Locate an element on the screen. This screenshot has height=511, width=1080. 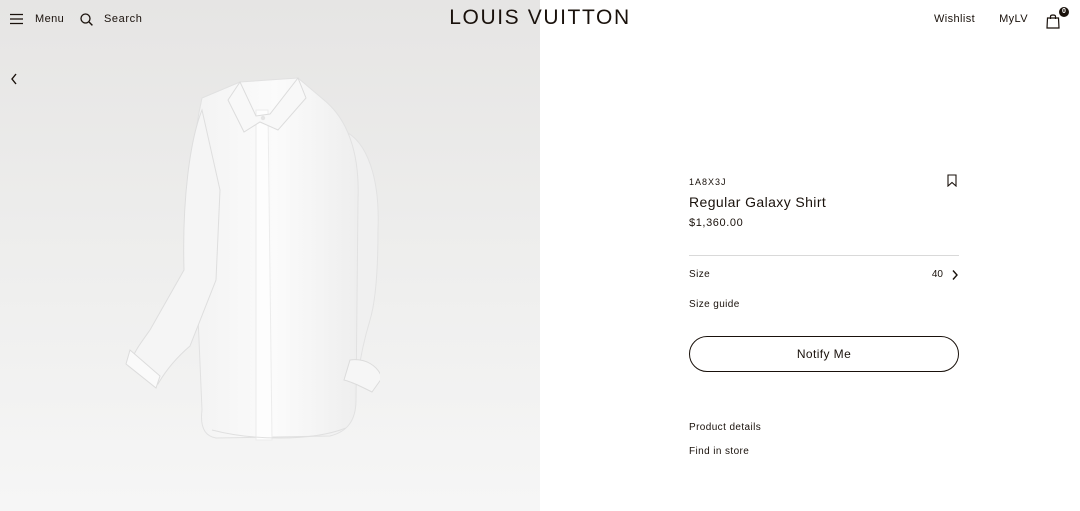
bookmark-icon is located at coordinates (952, 181).